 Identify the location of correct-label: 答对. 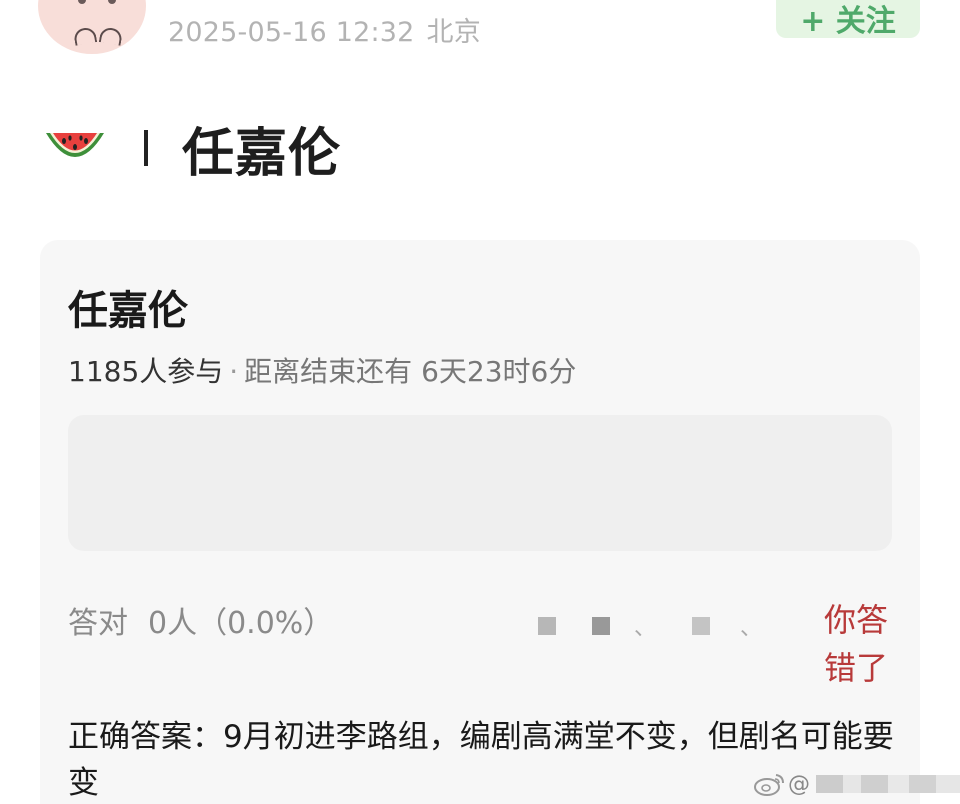
(98, 623).